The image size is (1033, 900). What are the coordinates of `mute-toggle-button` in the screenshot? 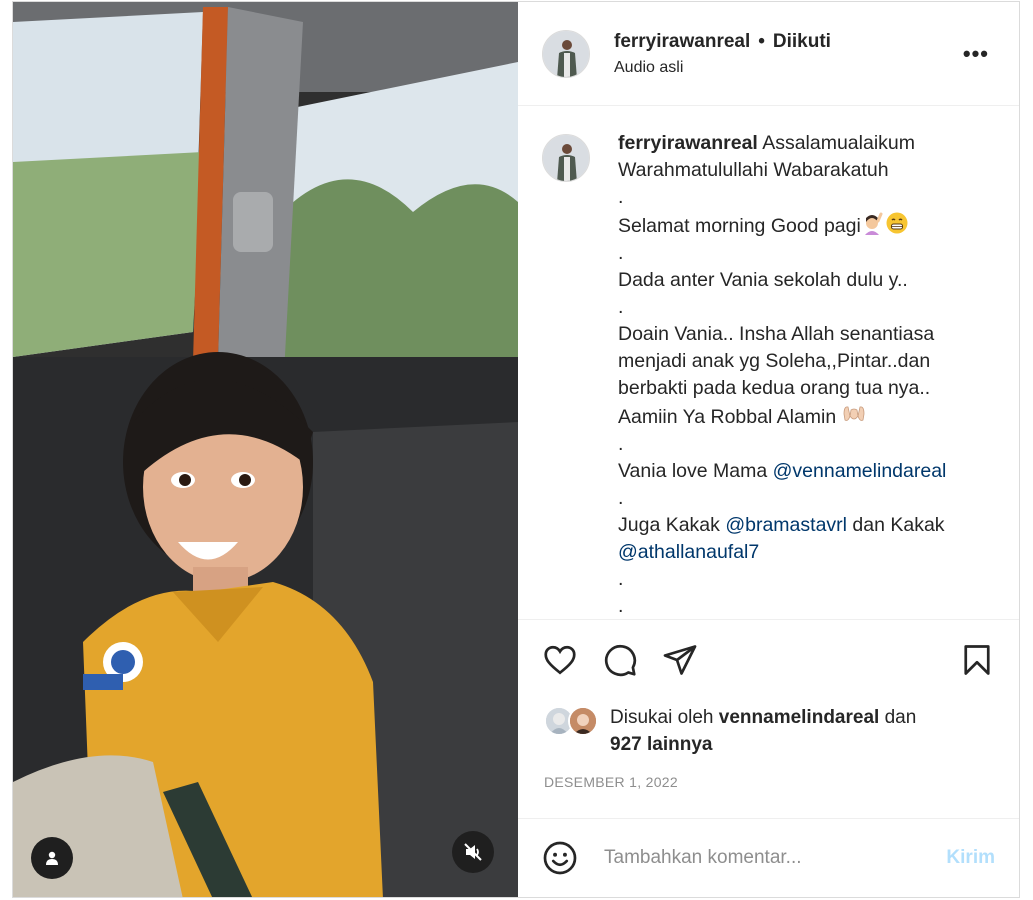 It's located at (473, 852).